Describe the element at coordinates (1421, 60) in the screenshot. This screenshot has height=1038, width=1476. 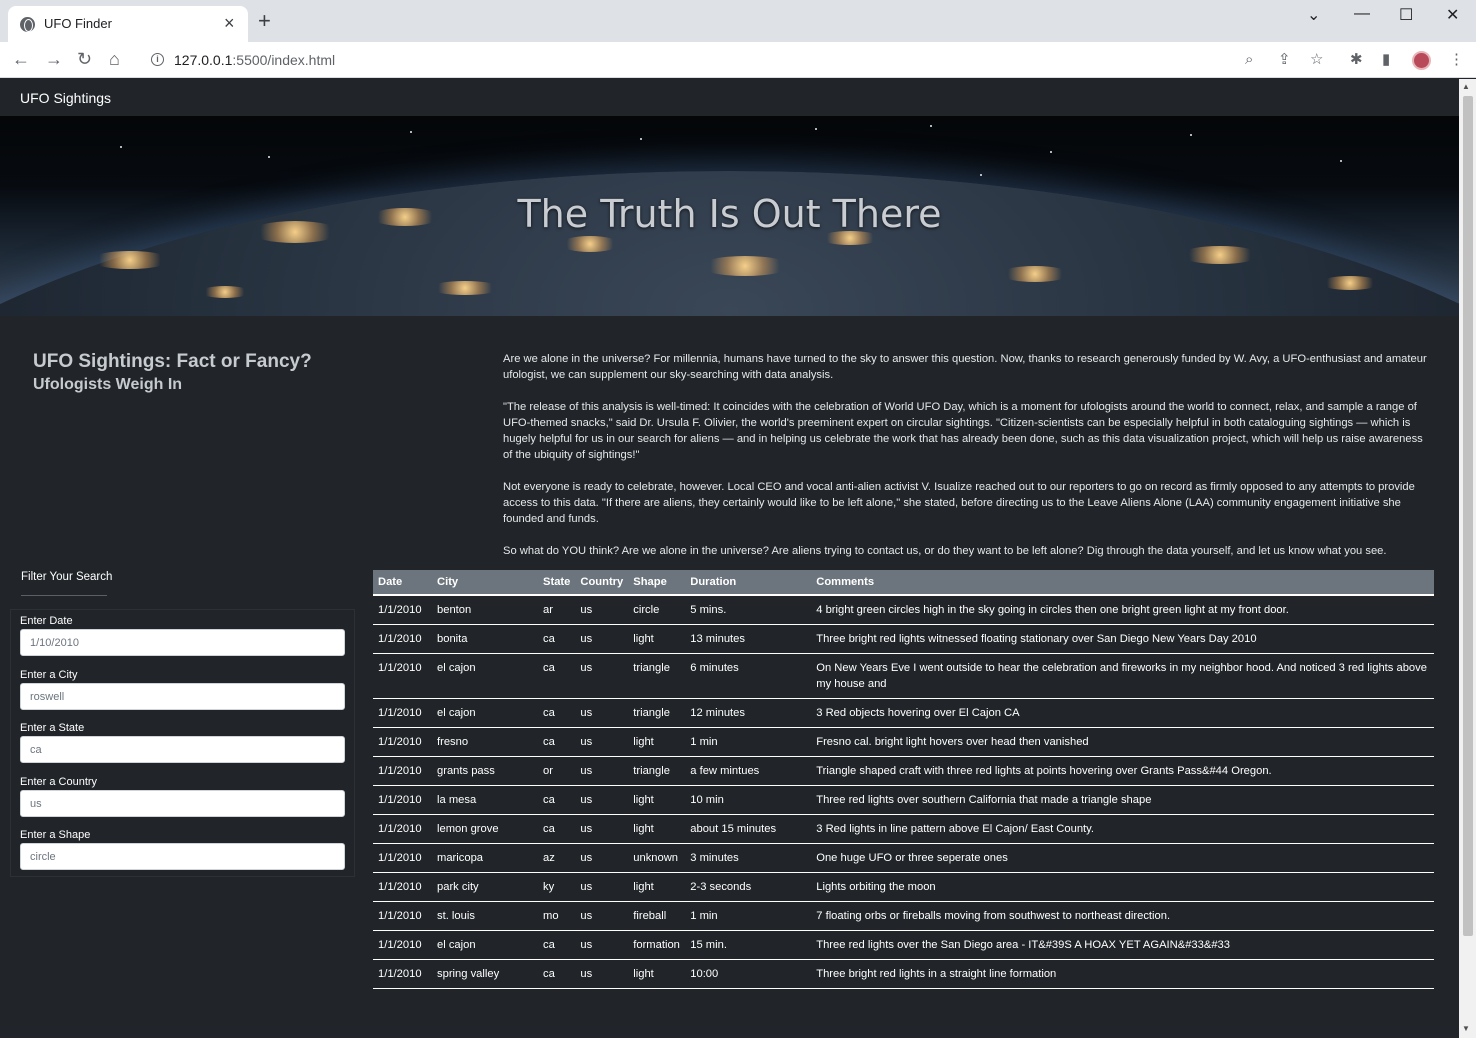
I see `profile-avatar` at that location.